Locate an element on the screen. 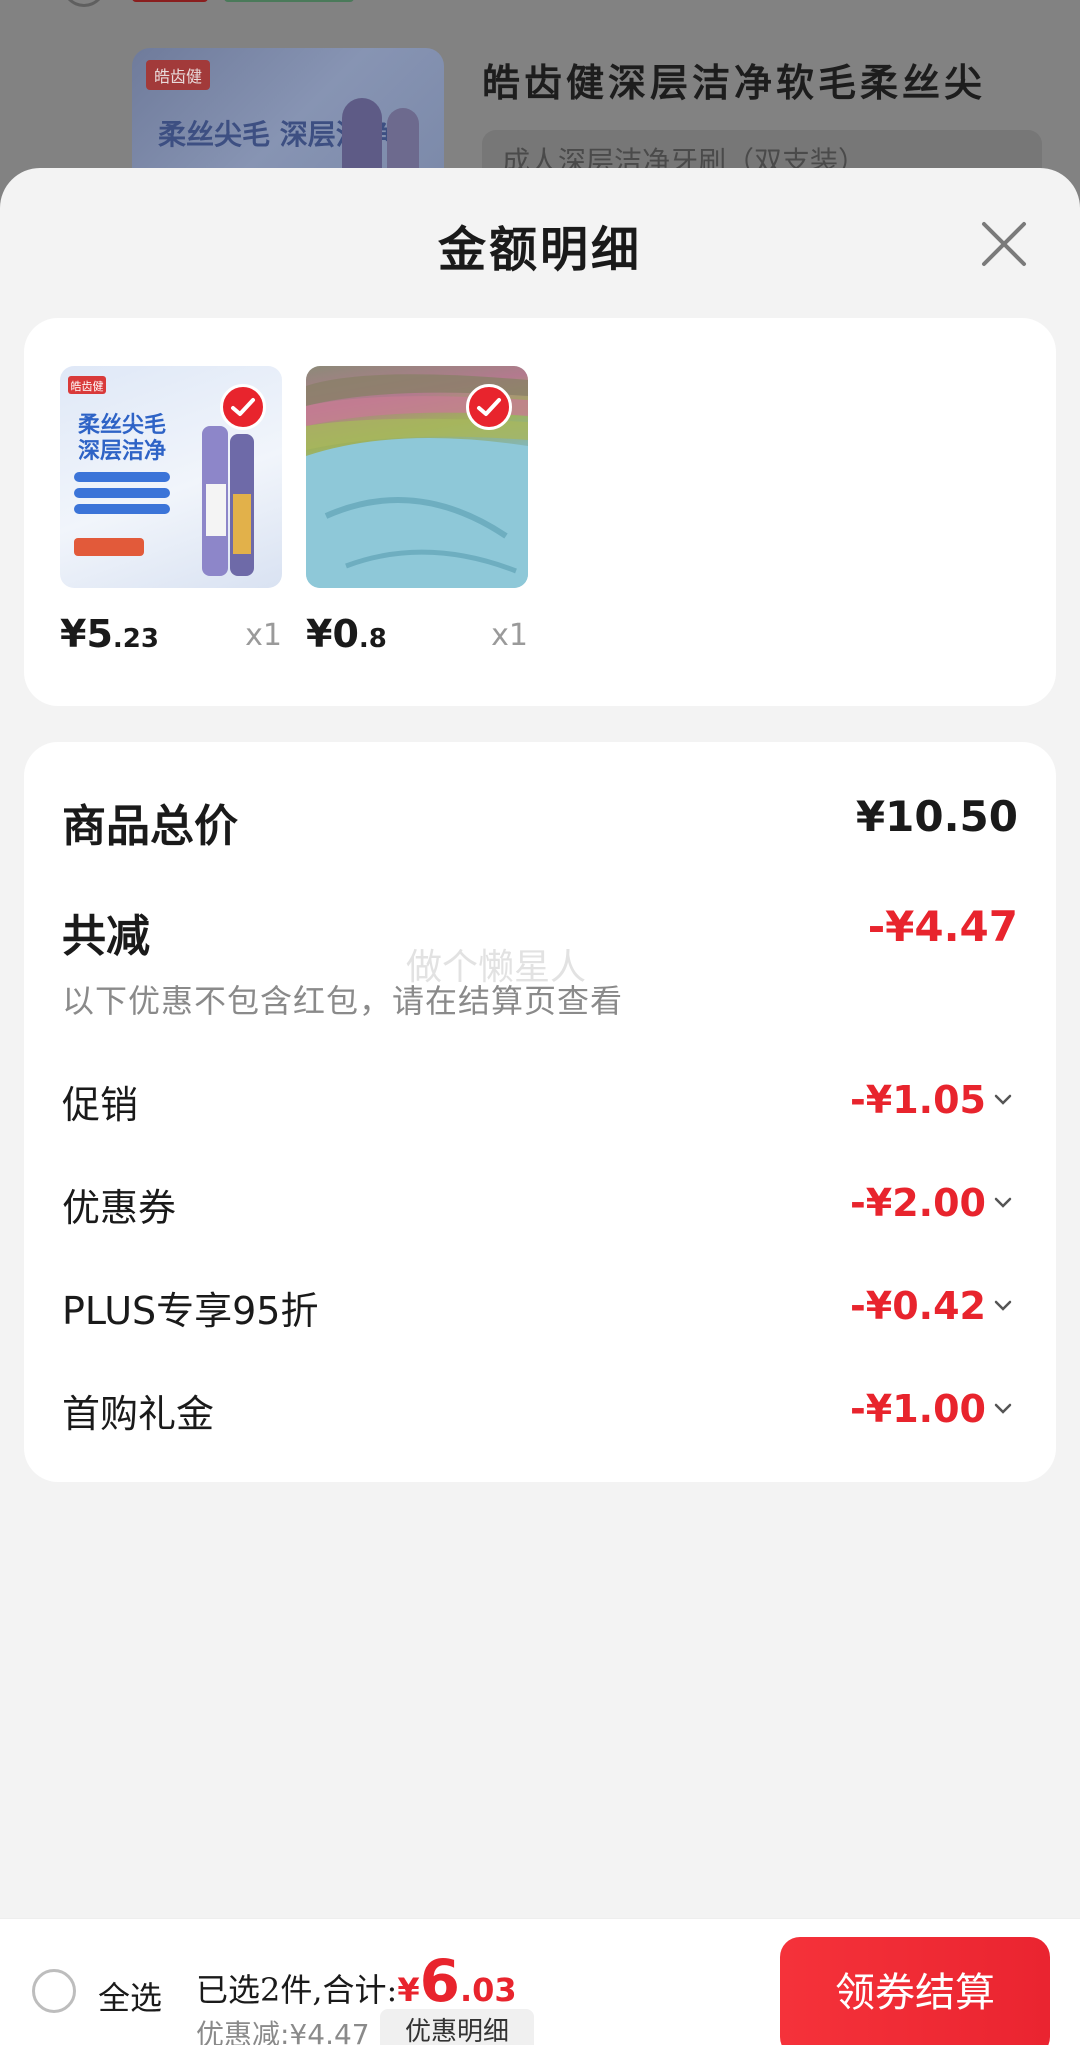 The image size is (1080, 2045). discount-label: PLUS专享95折 is located at coordinates (190, 1311).